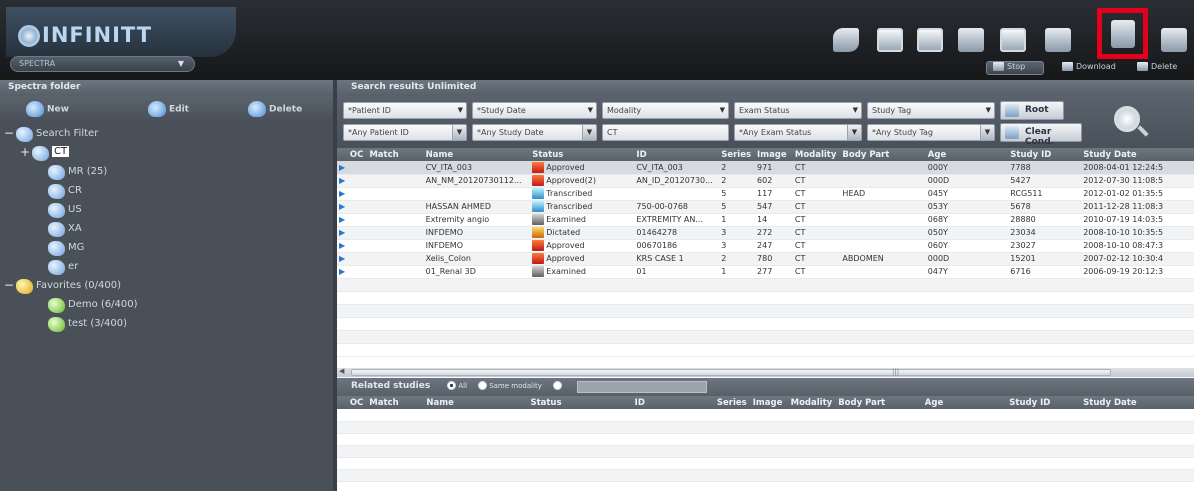 This screenshot has height=491, width=1194. What do you see at coordinates (1032, 110) in the screenshot?
I see `root-button: Root` at bounding box center [1032, 110].